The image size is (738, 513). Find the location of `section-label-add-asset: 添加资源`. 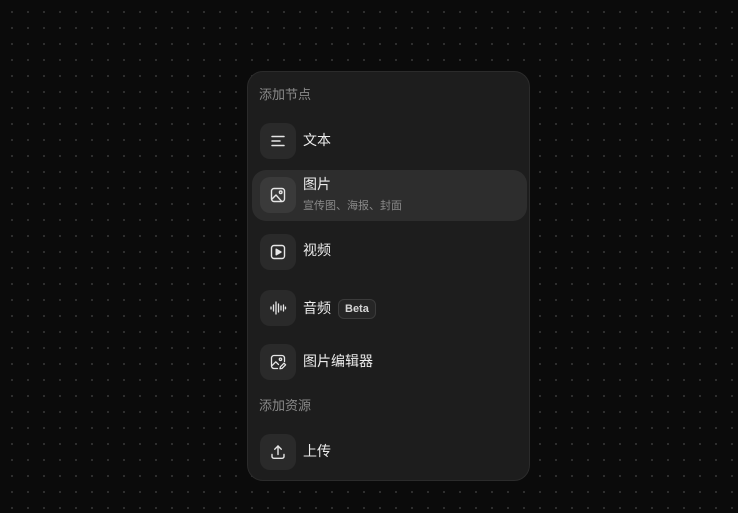

section-label-add-asset: 添加资源 is located at coordinates (285, 406).